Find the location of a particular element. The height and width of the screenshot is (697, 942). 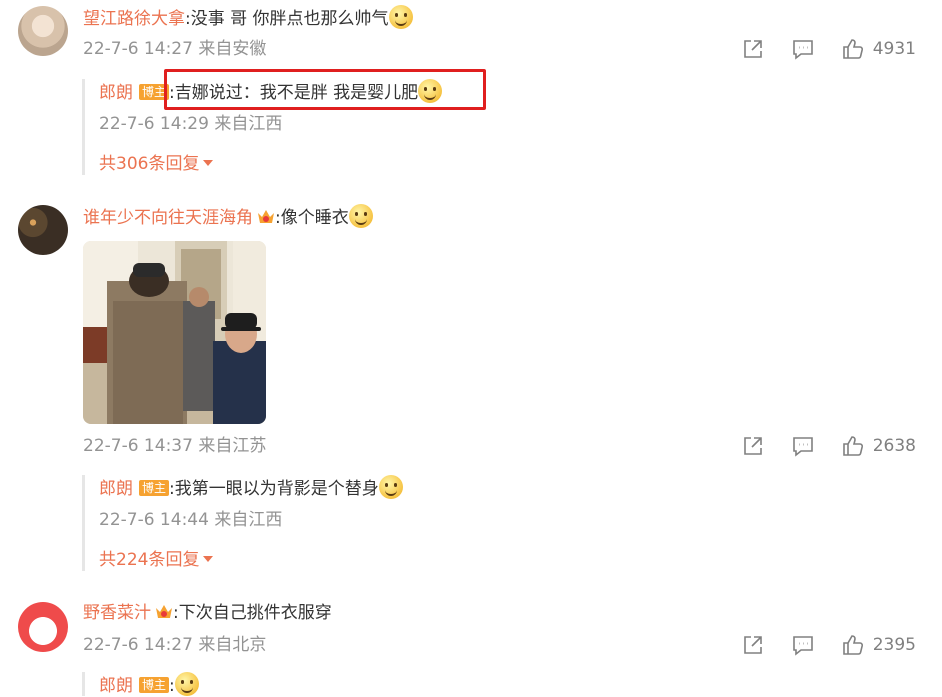

comment-line: 谁年少不向往天涯海角 :像个睡衣 is located at coordinates (228, 216).